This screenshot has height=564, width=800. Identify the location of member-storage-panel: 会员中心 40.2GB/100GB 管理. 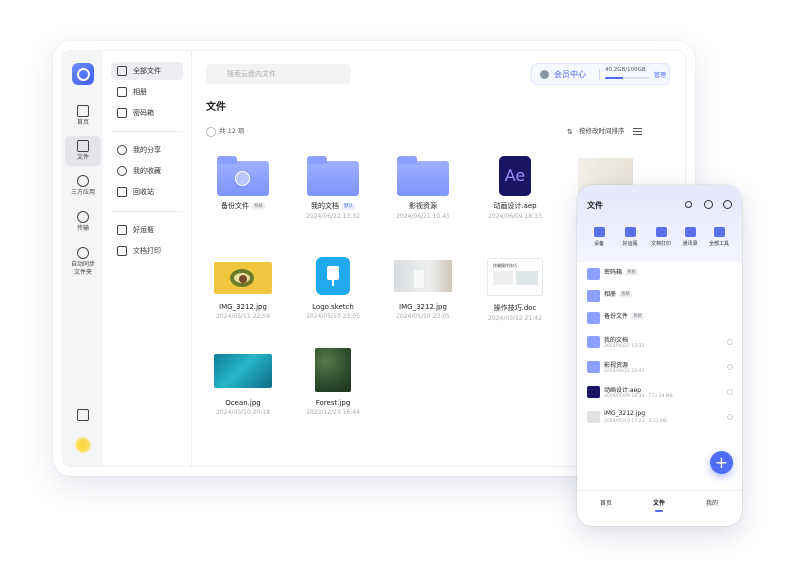
(600, 74).